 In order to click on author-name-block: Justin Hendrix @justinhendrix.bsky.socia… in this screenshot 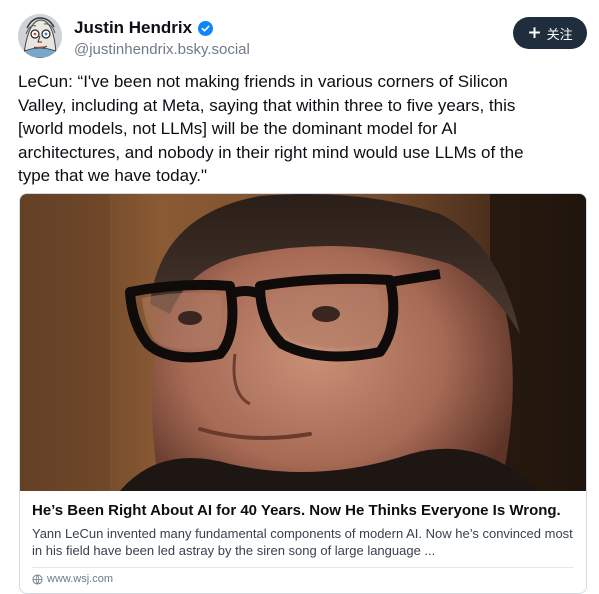, I will do `click(162, 39)`.